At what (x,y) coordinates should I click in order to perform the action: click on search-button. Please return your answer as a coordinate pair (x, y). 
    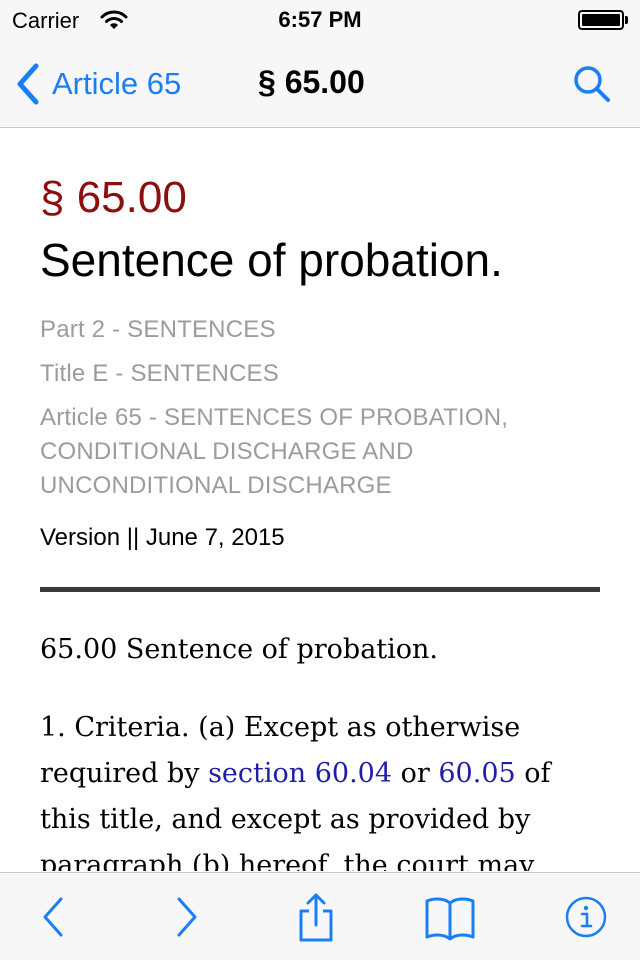
    Looking at the image, I should click on (592, 84).